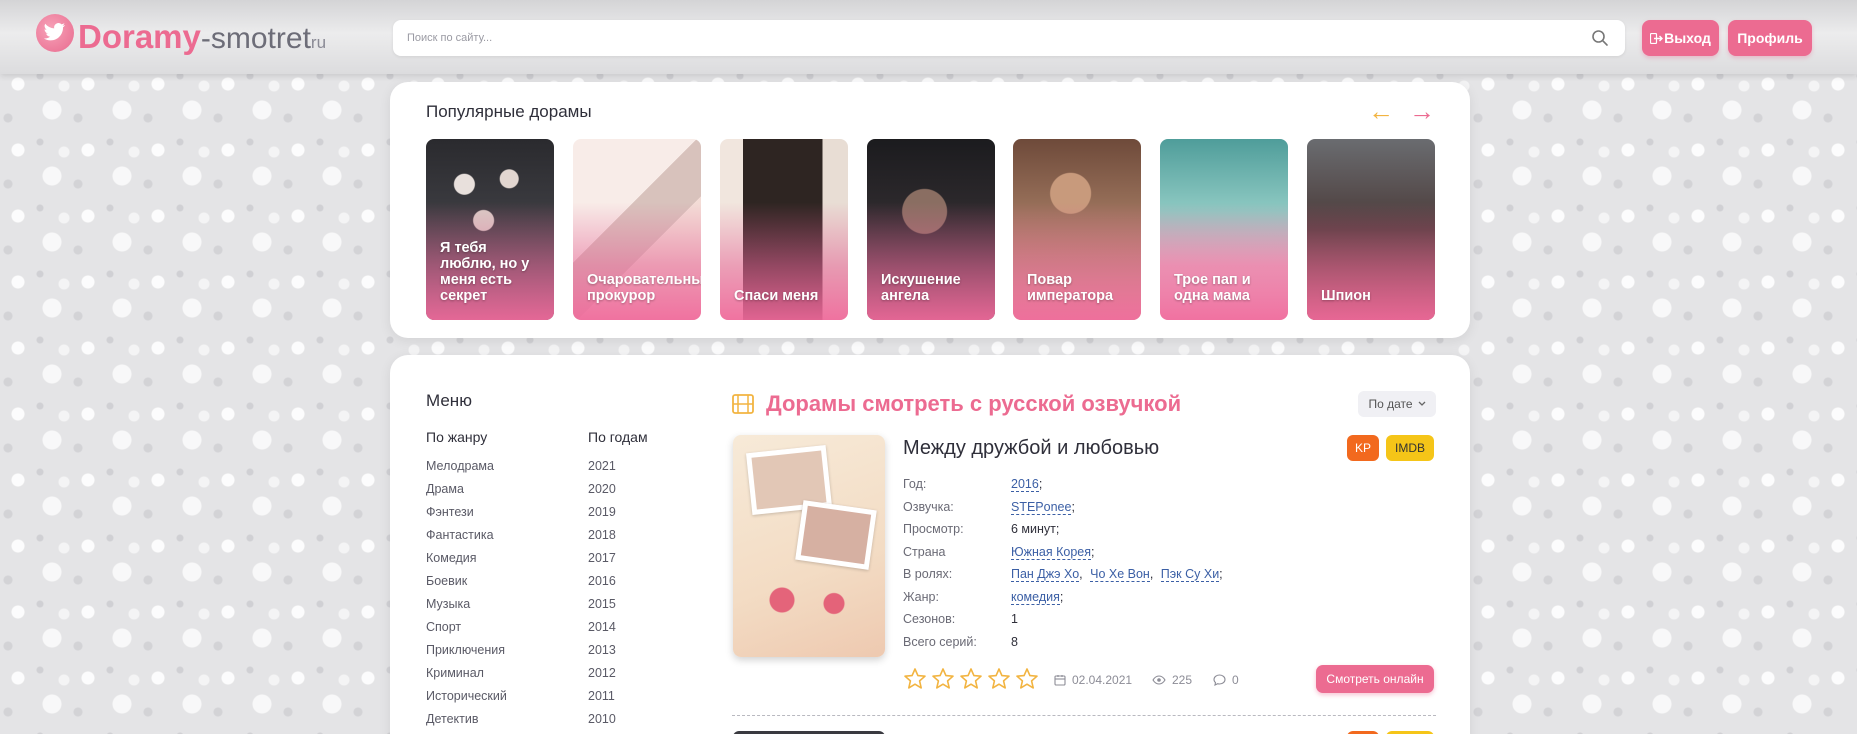 The image size is (1857, 734). What do you see at coordinates (644, 288) in the screenshot?
I see `card-title: Очаровательный прокурор` at bounding box center [644, 288].